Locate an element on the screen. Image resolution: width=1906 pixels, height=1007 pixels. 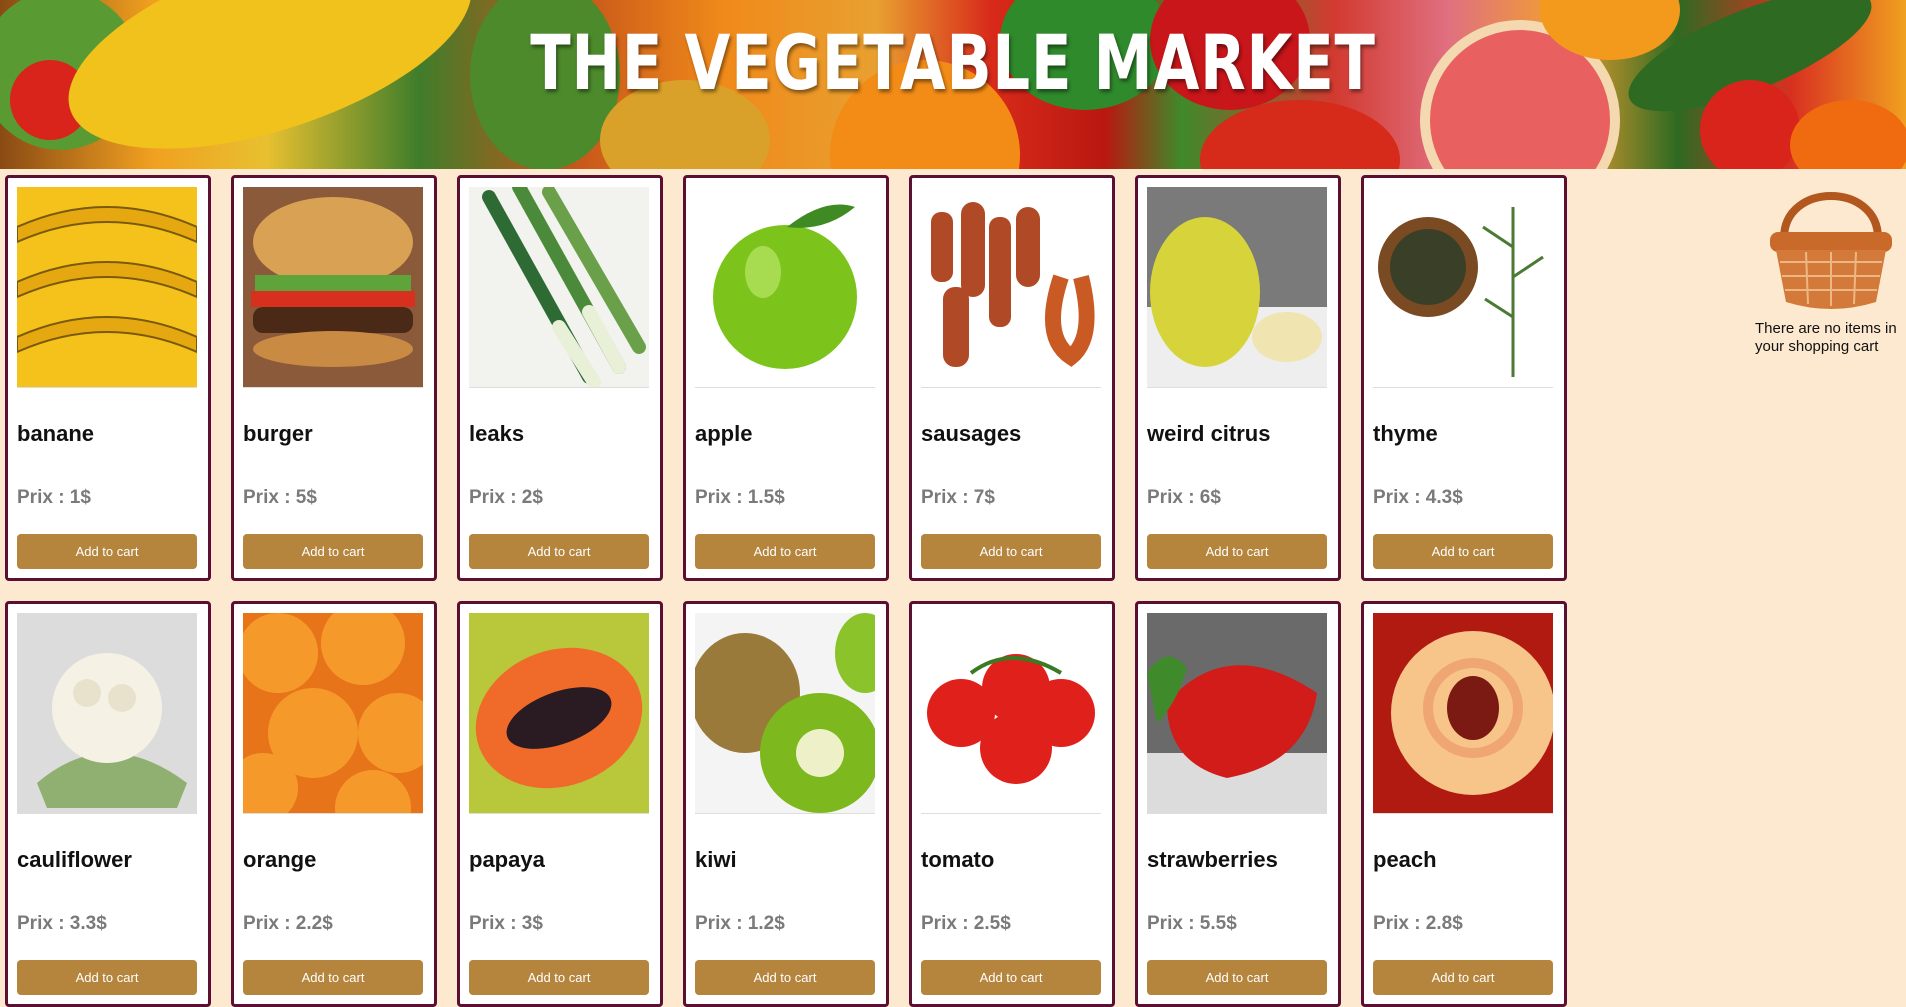
product-card-7: cauliflower Prix : 3.3$ Add to cart is located at coordinates (108, 804).